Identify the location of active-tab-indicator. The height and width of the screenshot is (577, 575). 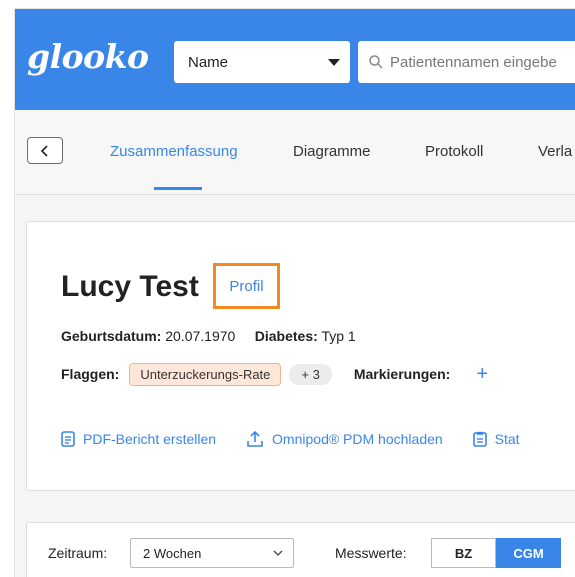
(178, 188).